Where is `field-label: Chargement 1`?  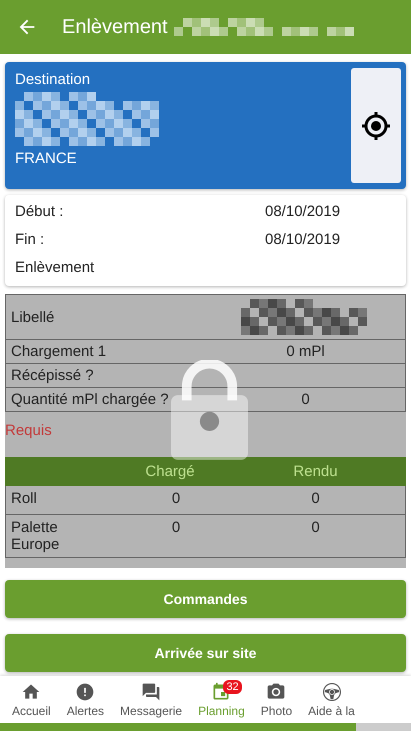
field-label: Chargement 1 is located at coordinates (59, 351).